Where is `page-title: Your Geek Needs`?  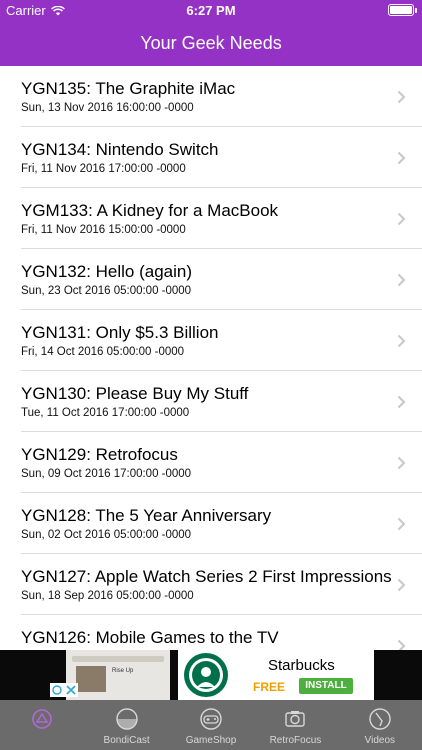 page-title: Your Geek Needs is located at coordinates (211, 43).